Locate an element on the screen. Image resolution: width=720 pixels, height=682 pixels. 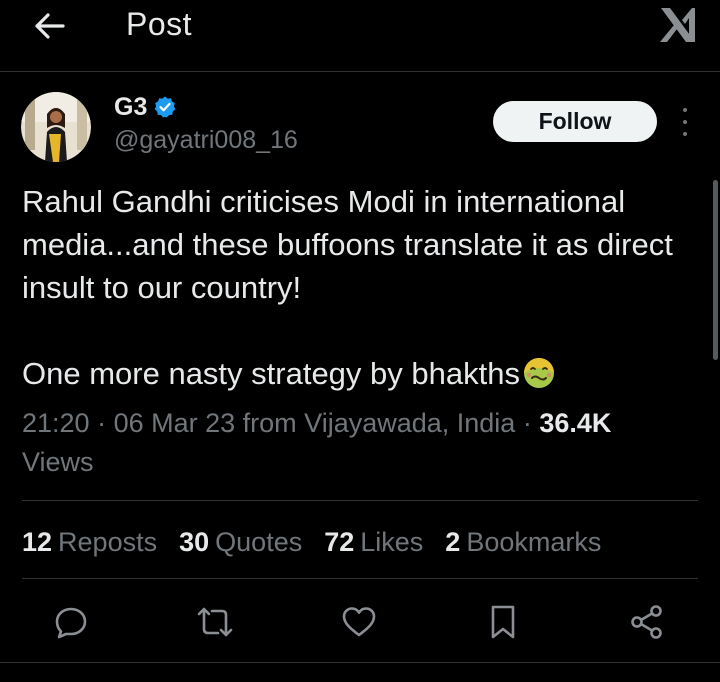
action-bar is located at coordinates (360, 622).